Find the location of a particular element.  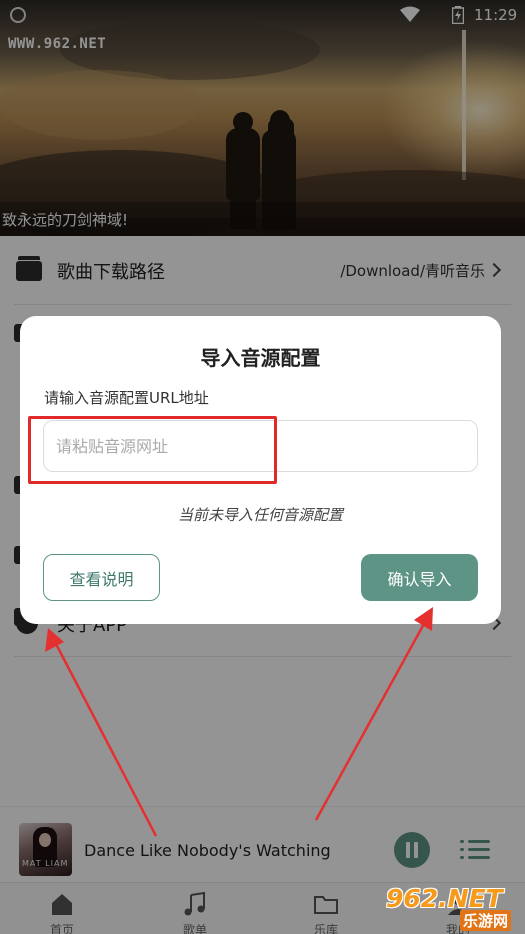

watermark-logo-main: 962.NET is located at coordinates (444, 898).